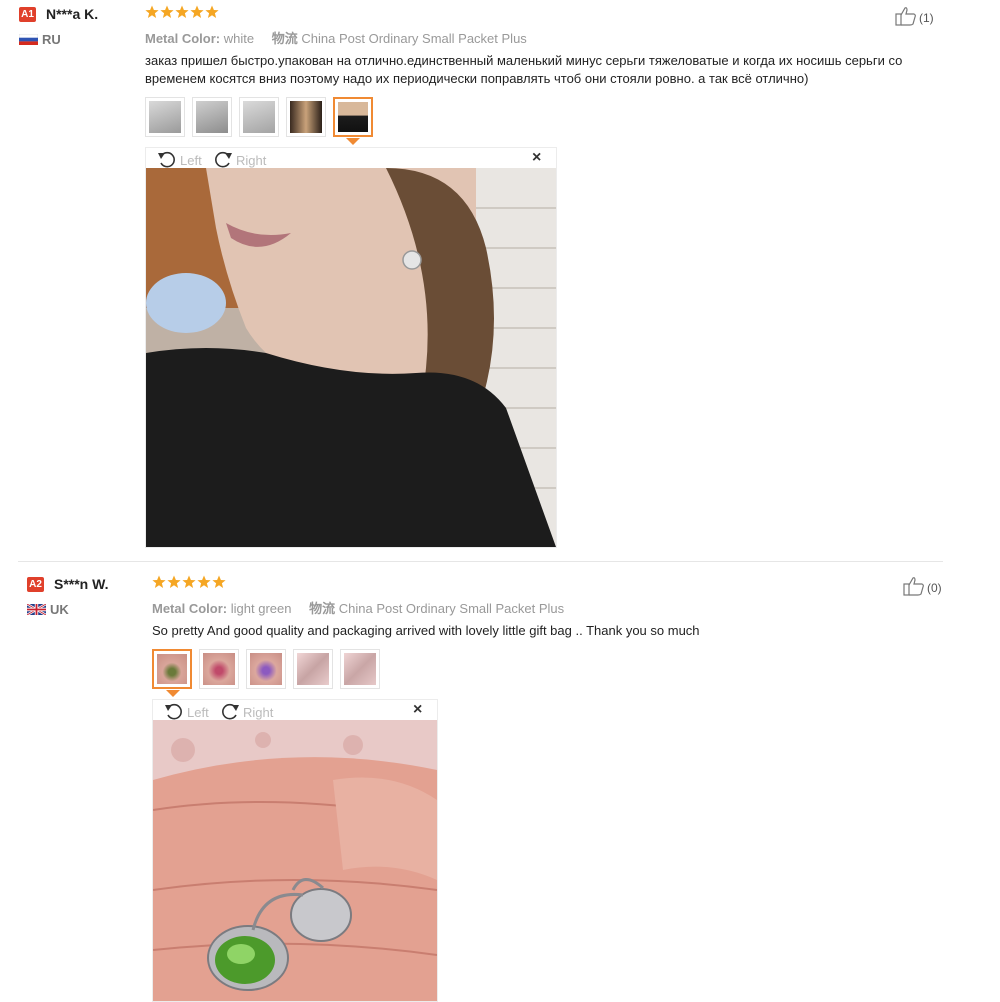 The image size is (1000, 1002). I want to click on review-divider, so click(480, 561).